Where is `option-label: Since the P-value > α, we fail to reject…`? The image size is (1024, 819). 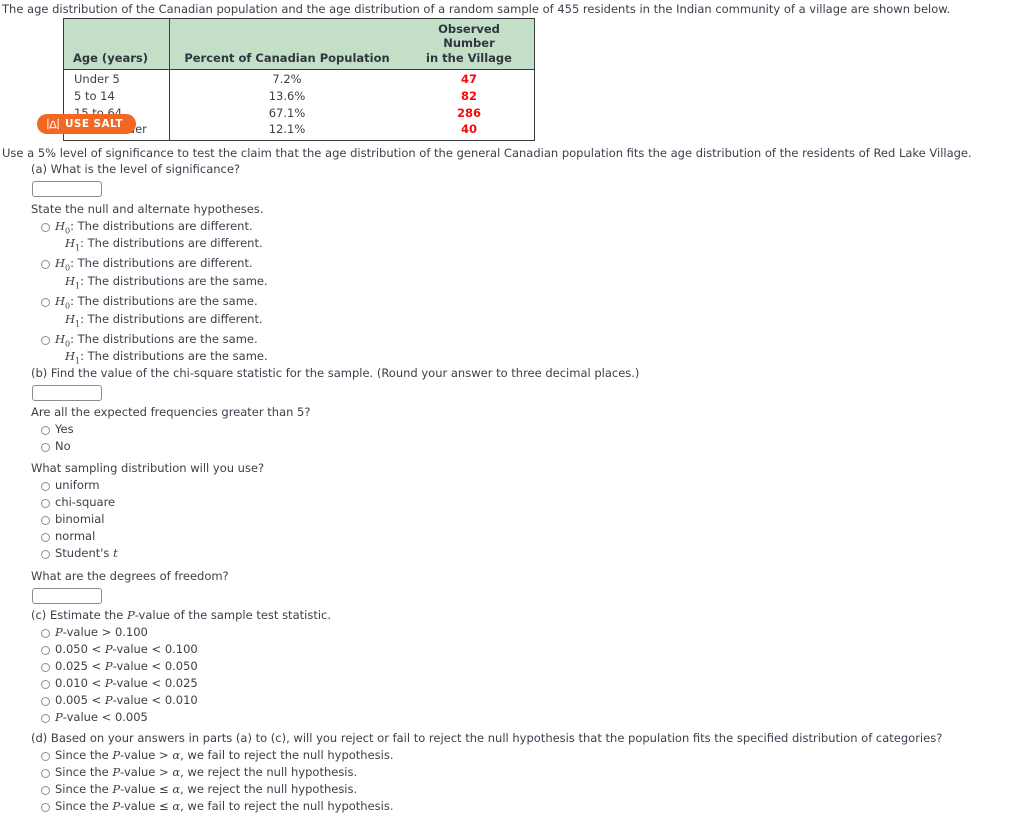
option-label: Since the P-value > α, we fail to reject… is located at coordinates (224, 754).